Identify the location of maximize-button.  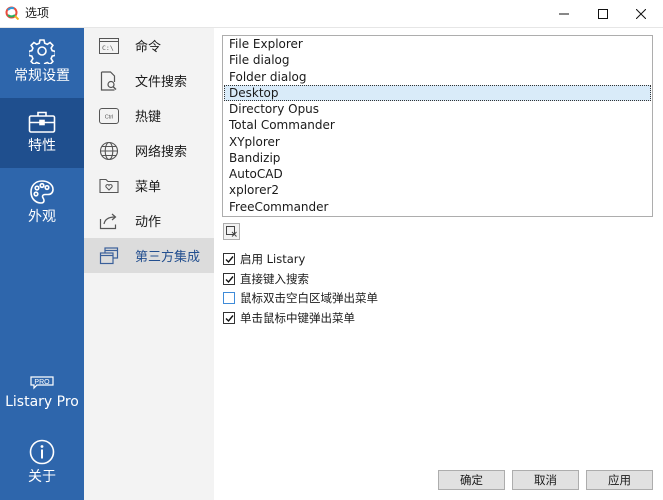
(603, 13).